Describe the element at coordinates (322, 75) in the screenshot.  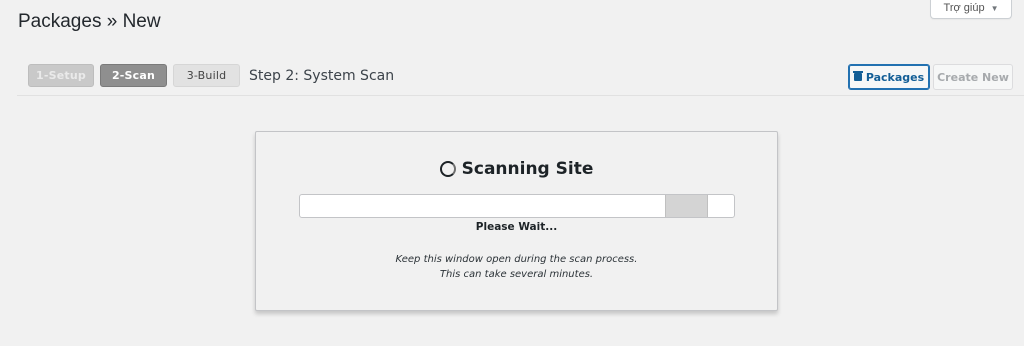
I see `step-title: Step 2: System Scan` at that location.